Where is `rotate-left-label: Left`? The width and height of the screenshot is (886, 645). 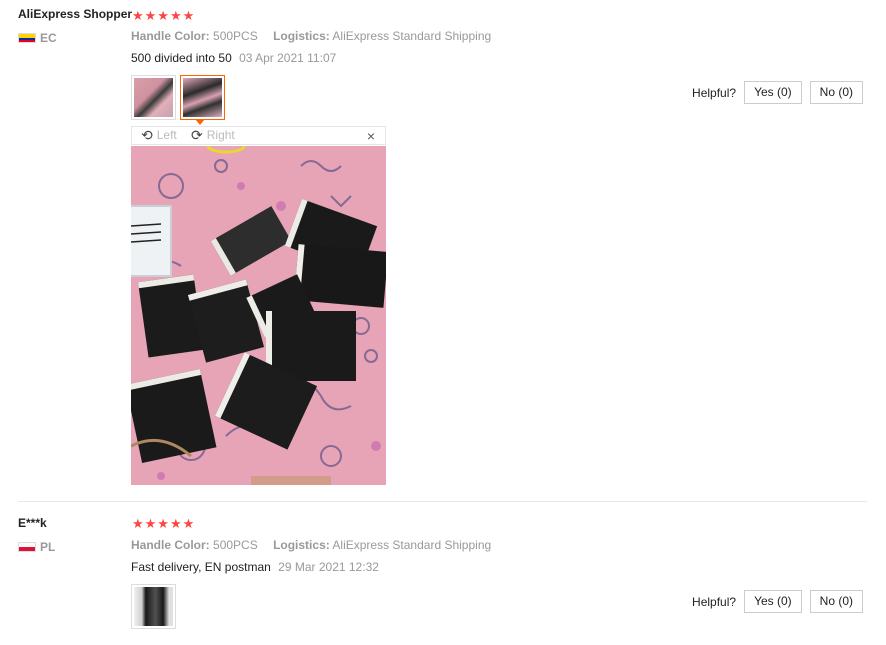 rotate-left-label: Left is located at coordinates (166, 135).